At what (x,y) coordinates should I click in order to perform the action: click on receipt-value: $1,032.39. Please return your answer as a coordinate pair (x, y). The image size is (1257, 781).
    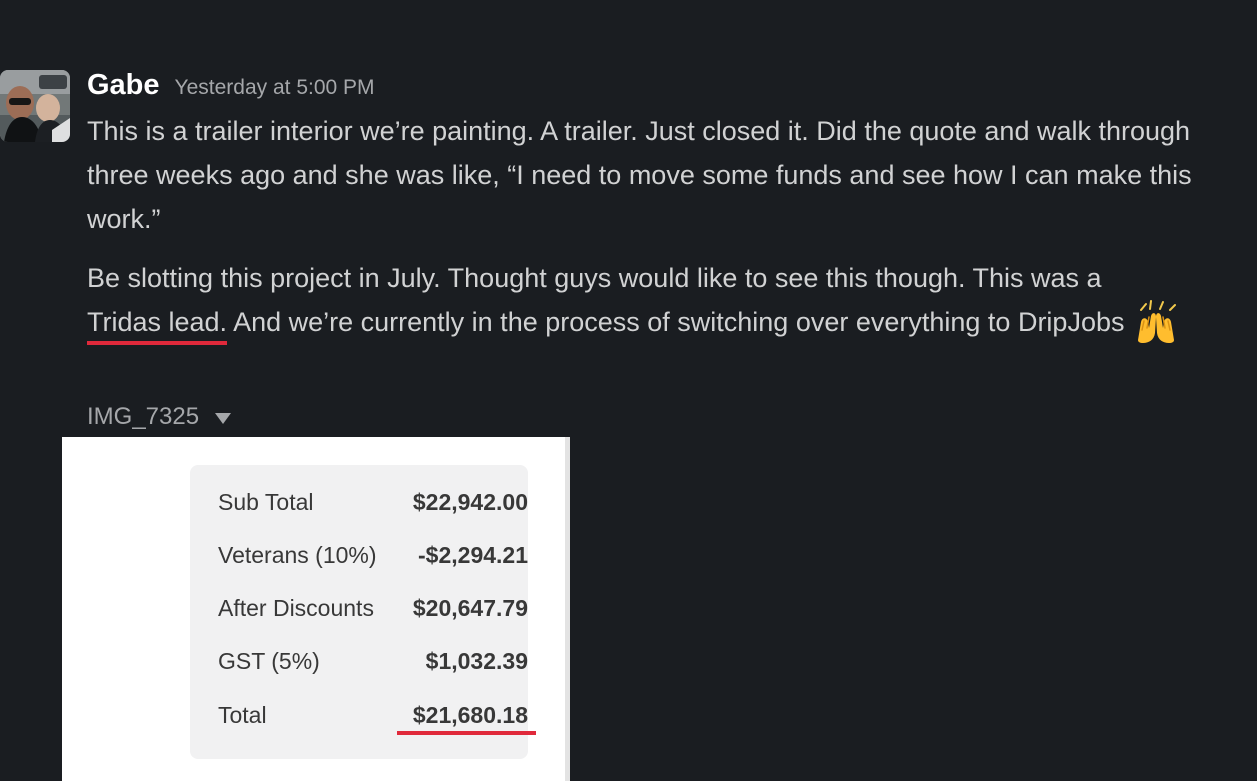
    Looking at the image, I should click on (476, 661).